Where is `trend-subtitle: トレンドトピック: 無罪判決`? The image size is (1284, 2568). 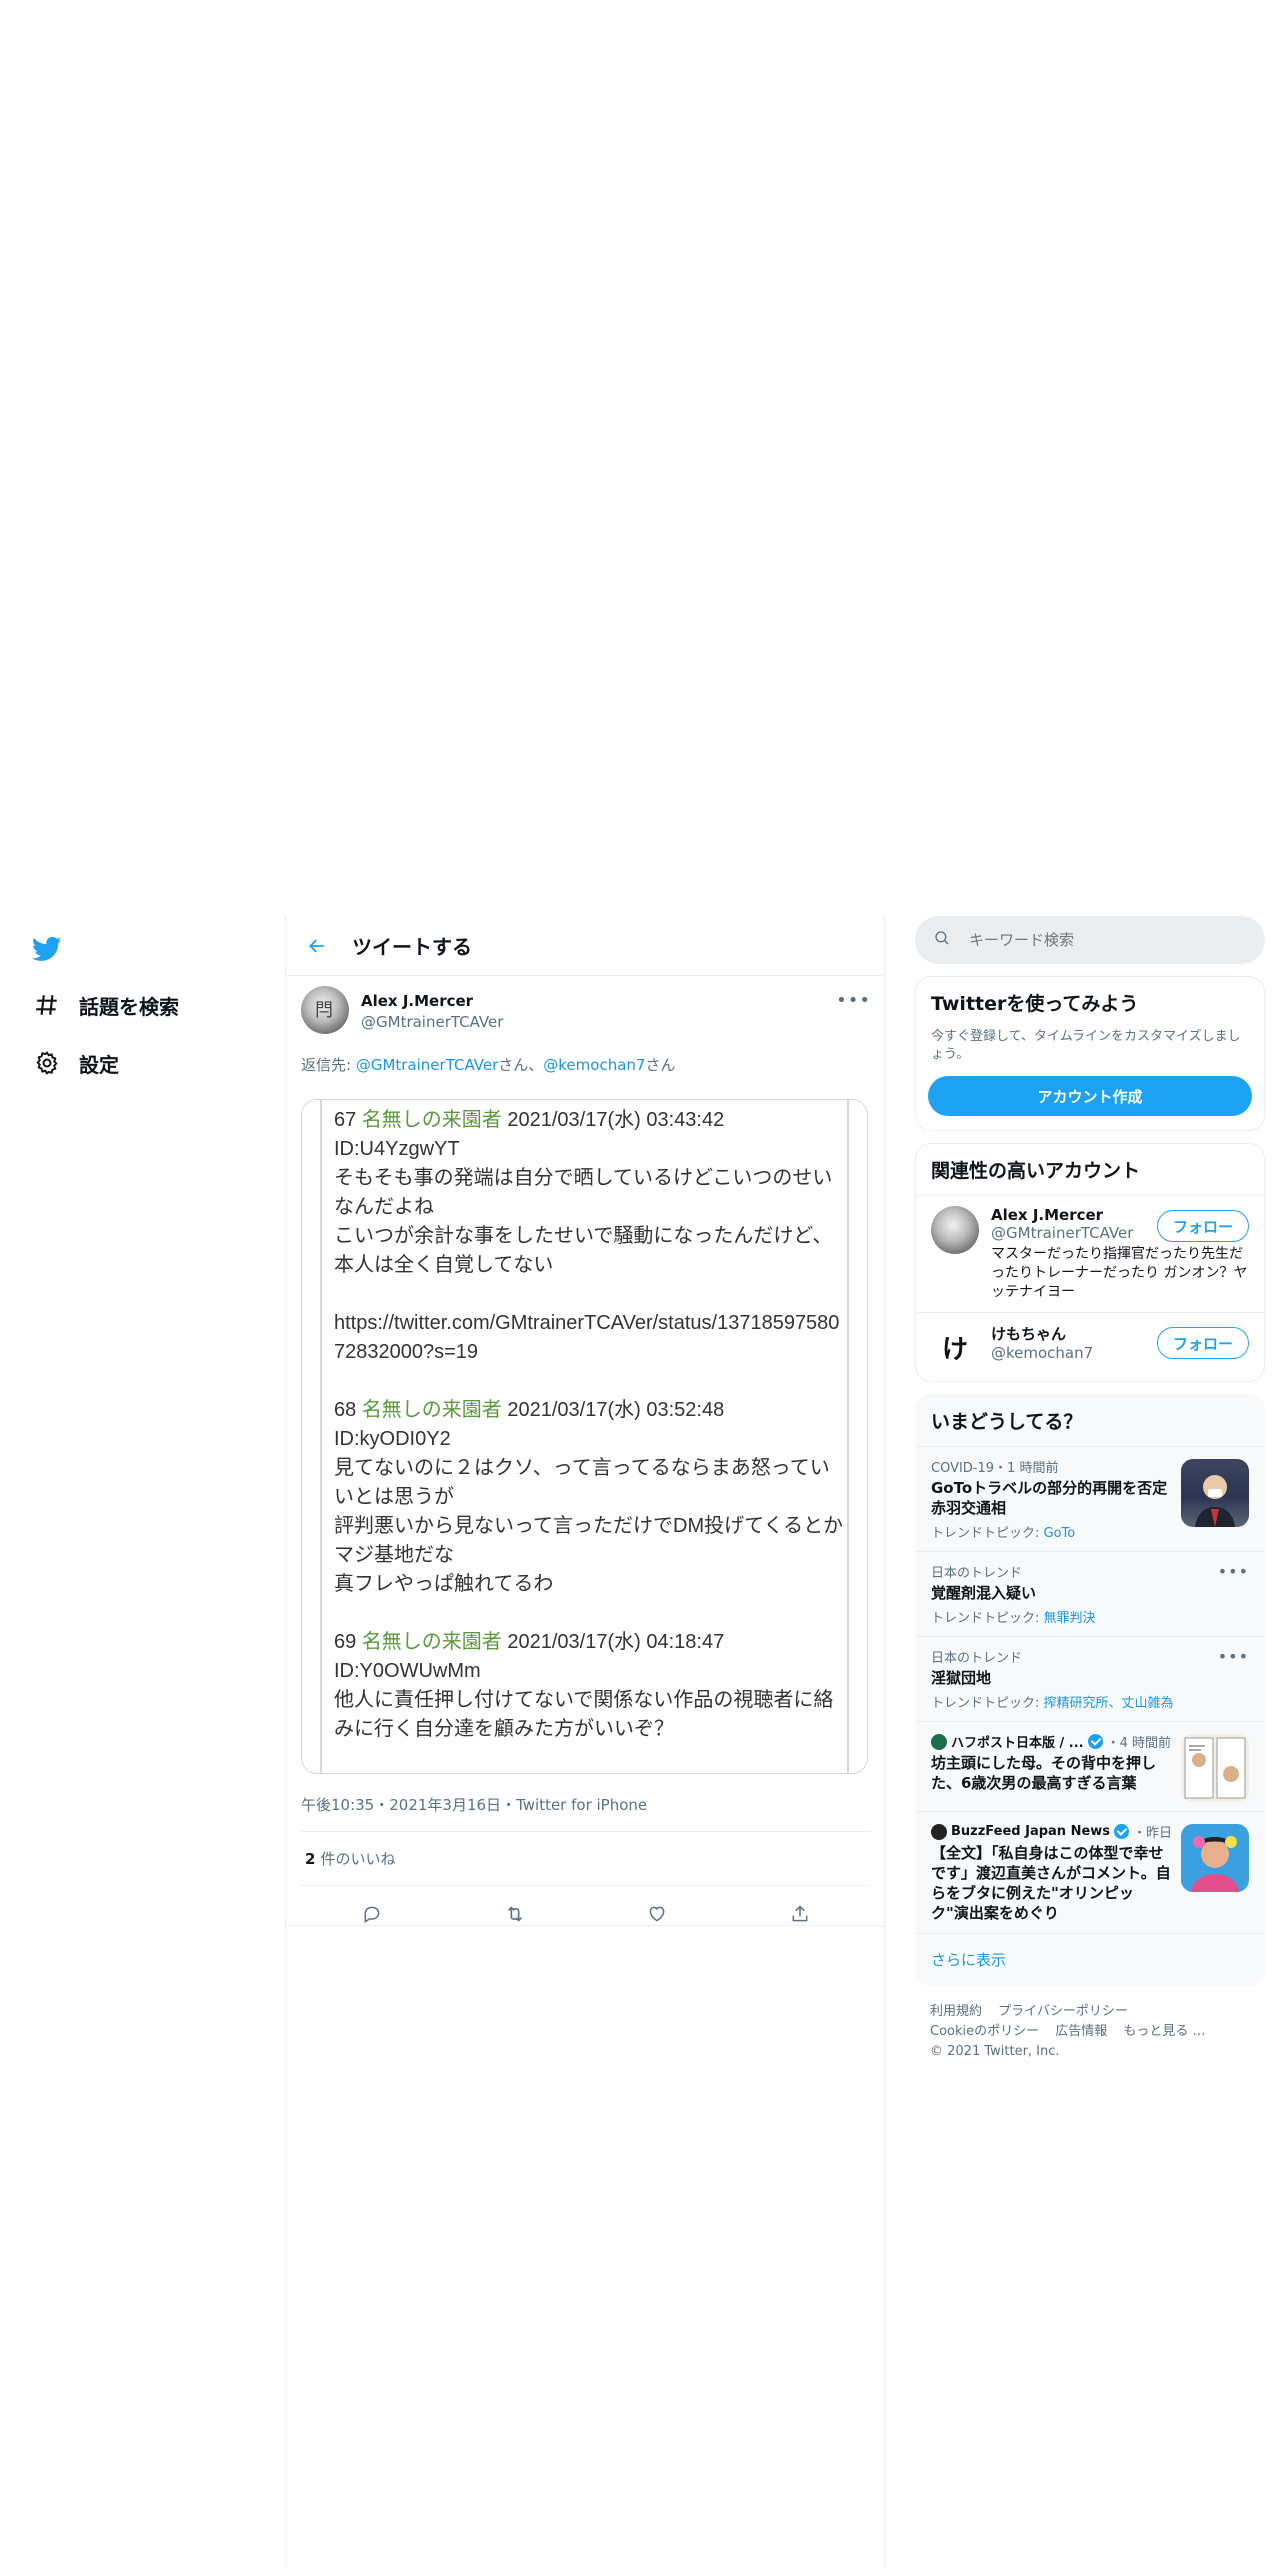 trend-subtitle: トレンドトピック: 無罪判決 is located at coordinates (1090, 1616).